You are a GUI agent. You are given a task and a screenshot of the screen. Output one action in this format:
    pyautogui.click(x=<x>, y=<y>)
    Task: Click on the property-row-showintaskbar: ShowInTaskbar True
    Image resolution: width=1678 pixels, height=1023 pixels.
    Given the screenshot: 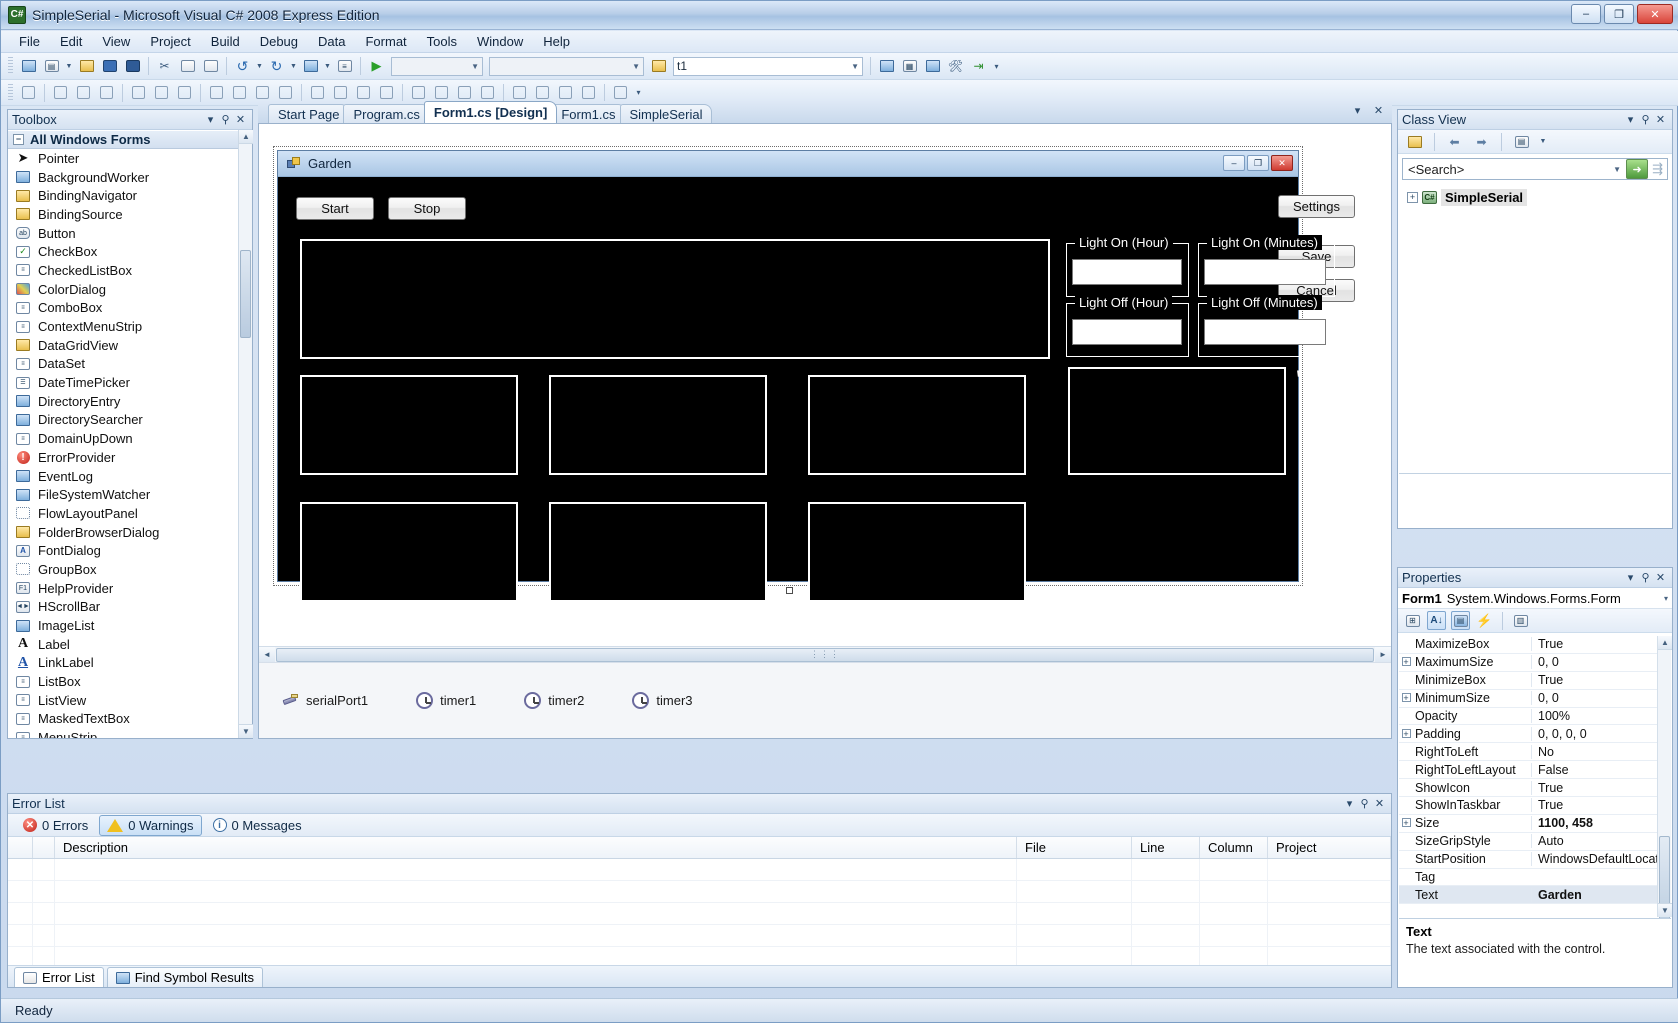 What is the action you would take?
    pyautogui.click(x=1535, y=806)
    